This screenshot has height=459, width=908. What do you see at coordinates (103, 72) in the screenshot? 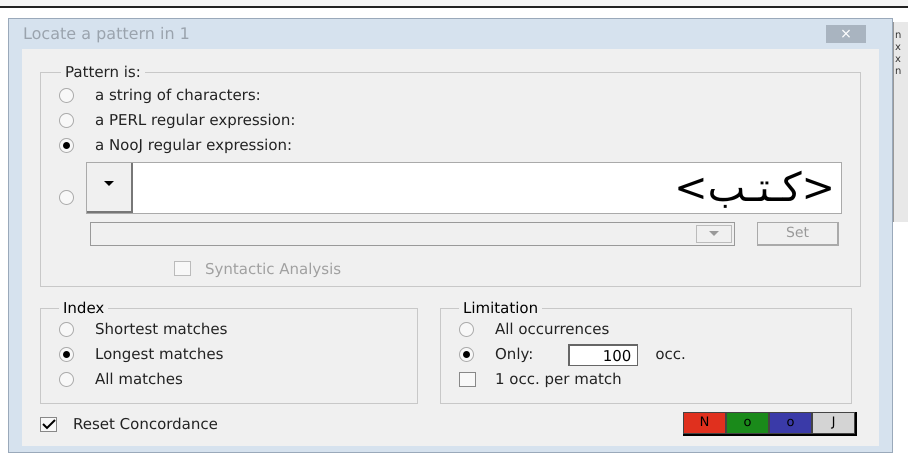
I see `group-title: Pattern is:` at bounding box center [103, 72].